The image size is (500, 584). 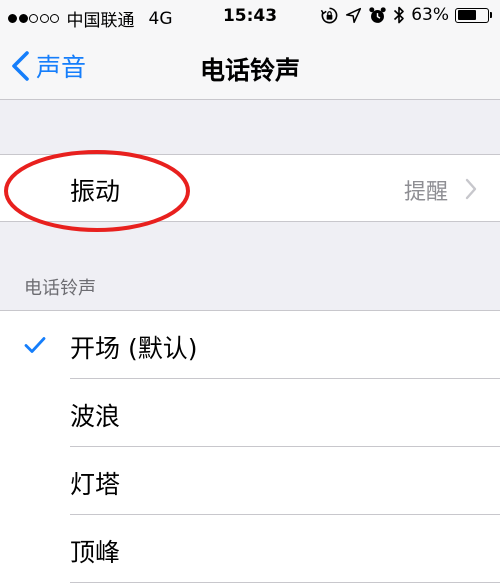 What do you see at coordinates (250, 549) in the screenshot?
I see `ringtone-row: 顶峰` at bounding box center [250, 549].